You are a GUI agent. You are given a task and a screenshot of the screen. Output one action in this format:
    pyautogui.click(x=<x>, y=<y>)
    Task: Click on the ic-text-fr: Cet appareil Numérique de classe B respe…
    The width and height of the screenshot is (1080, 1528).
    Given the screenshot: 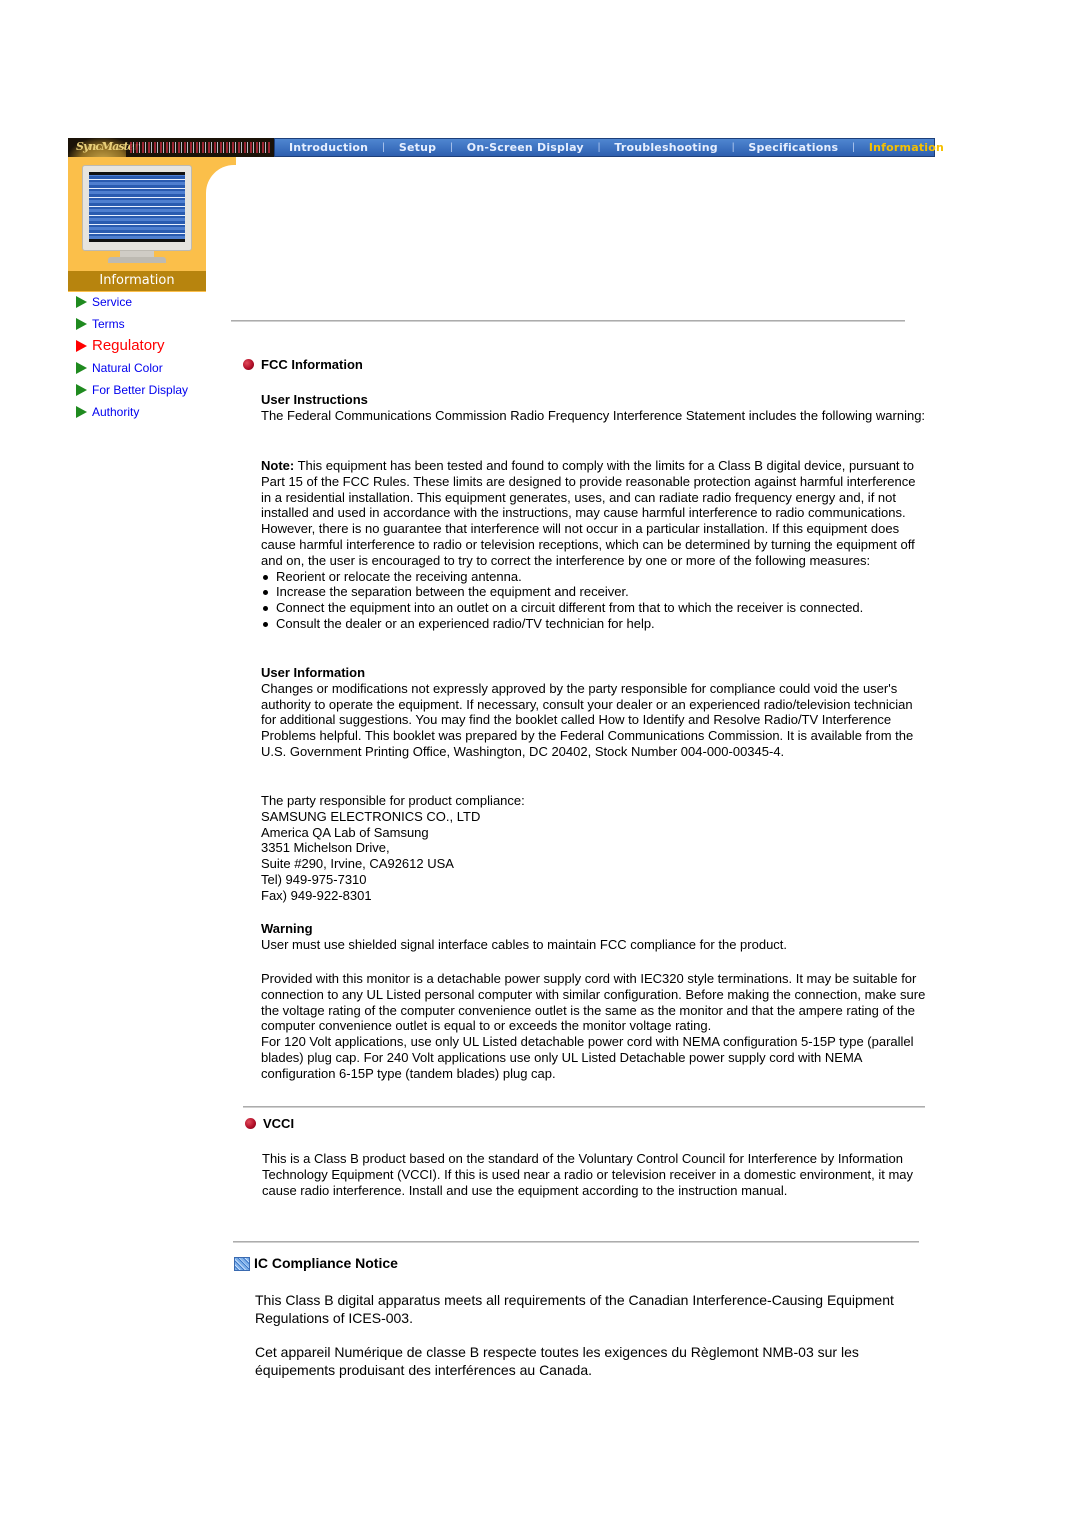 What is the action you would take?
    pyautogui.click(x=595, y=1361)
    